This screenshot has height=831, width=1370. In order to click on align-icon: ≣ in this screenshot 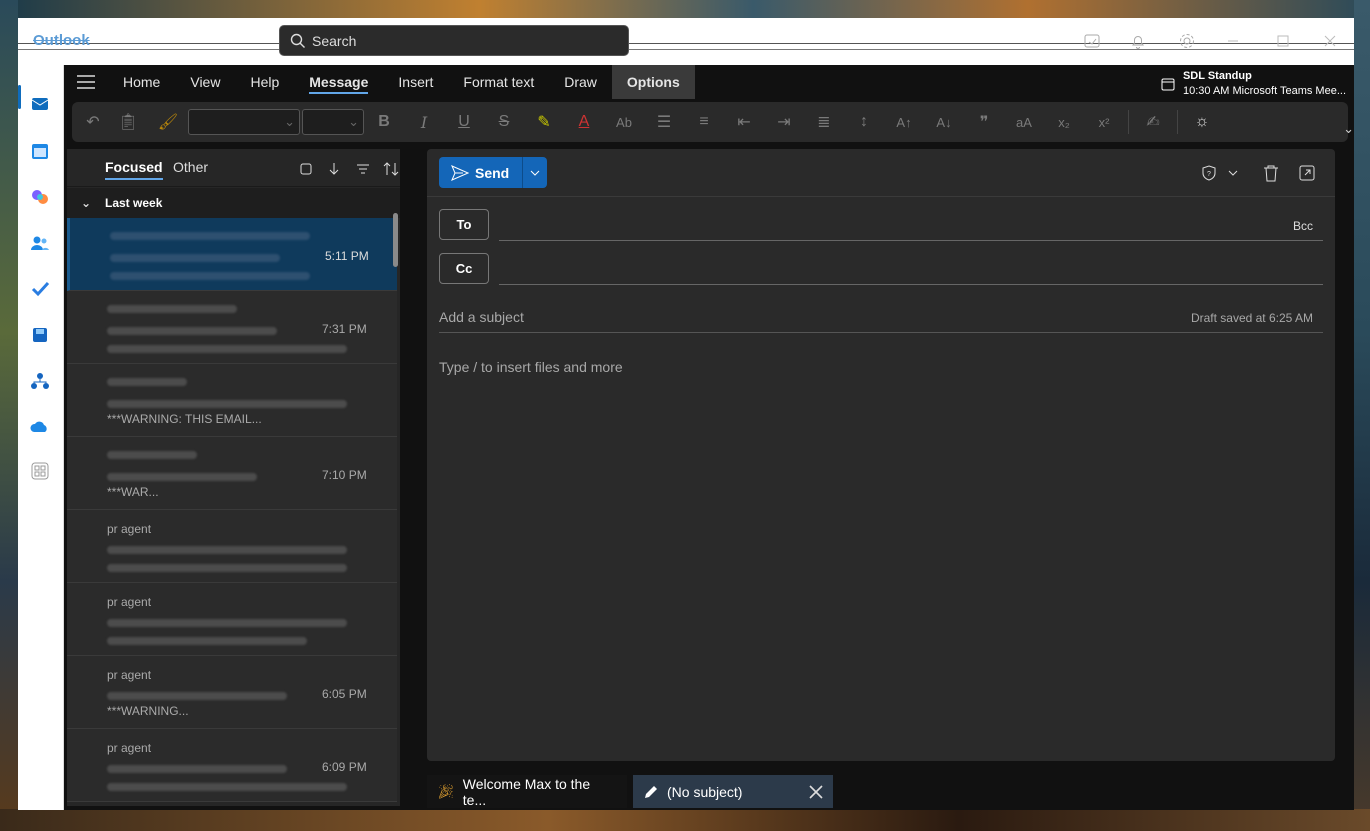, I will do `click(824, 122)`.